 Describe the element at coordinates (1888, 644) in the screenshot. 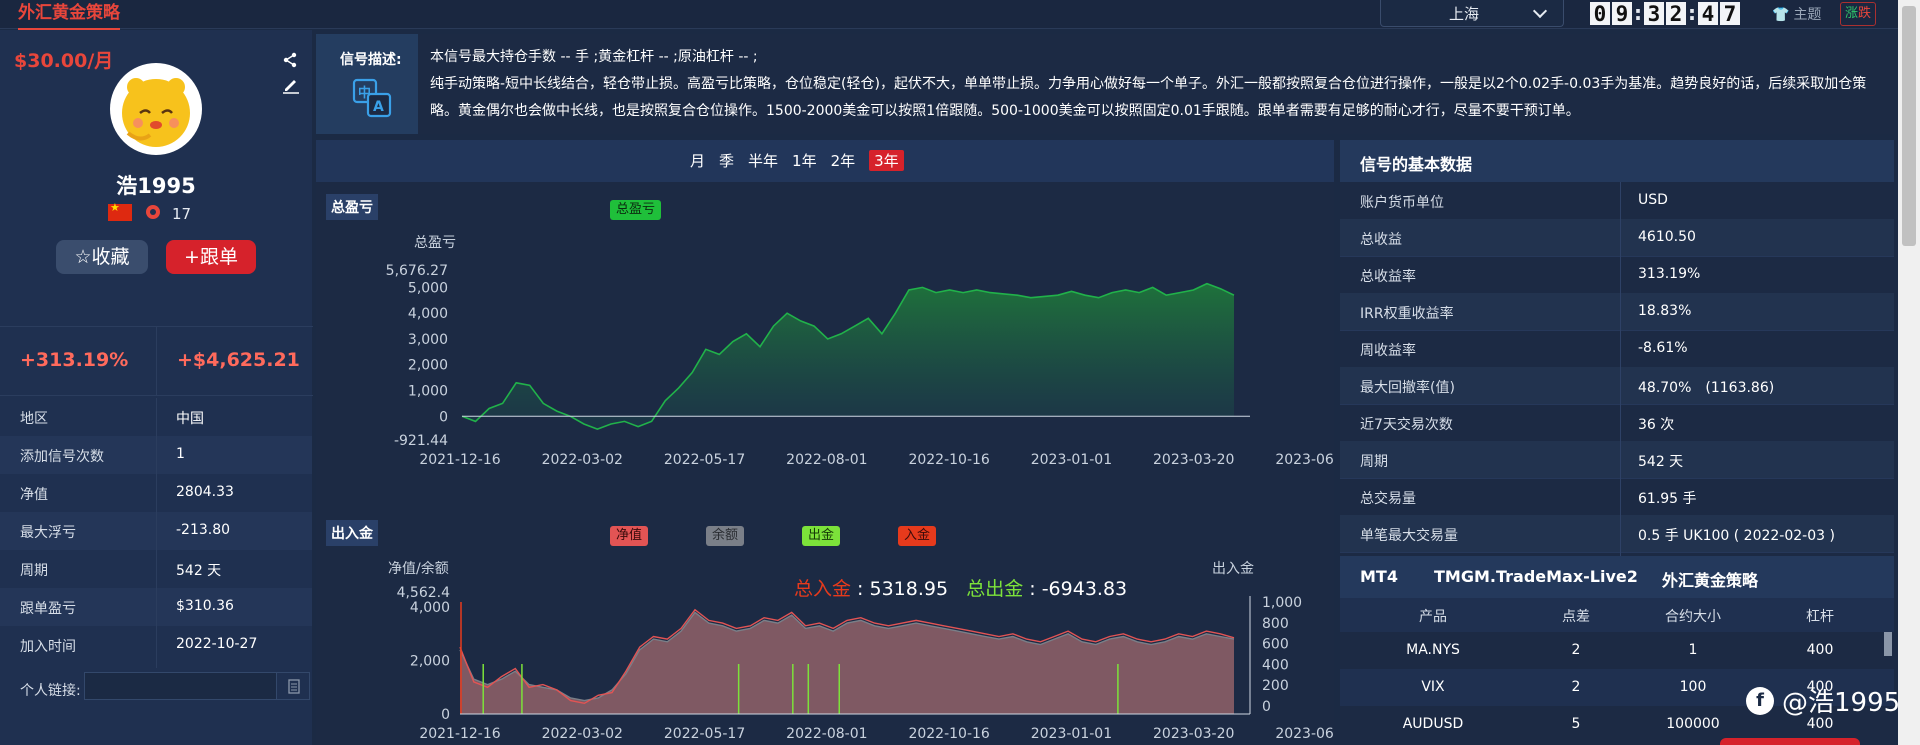

I see `table-scrollbar` at that location.